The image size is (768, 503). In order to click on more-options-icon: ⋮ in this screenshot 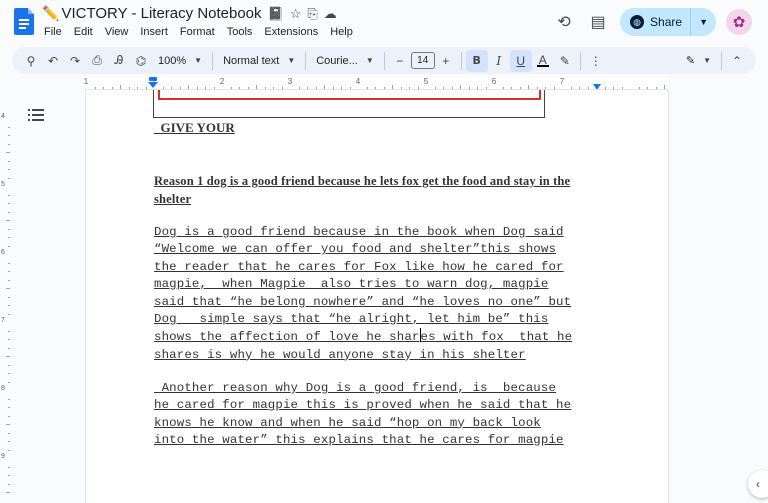, I will do `click(596, 61)`.